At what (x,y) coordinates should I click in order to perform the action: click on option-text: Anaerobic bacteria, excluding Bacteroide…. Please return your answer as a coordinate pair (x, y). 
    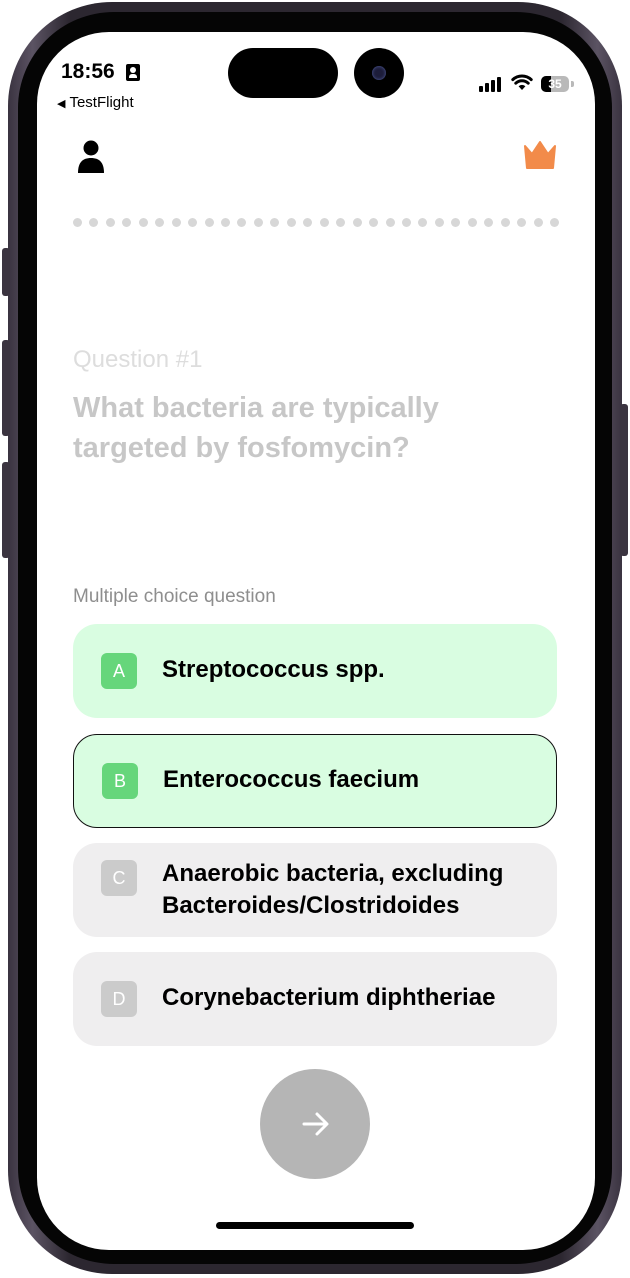
    Looking at the image, I should click on (333, 889).